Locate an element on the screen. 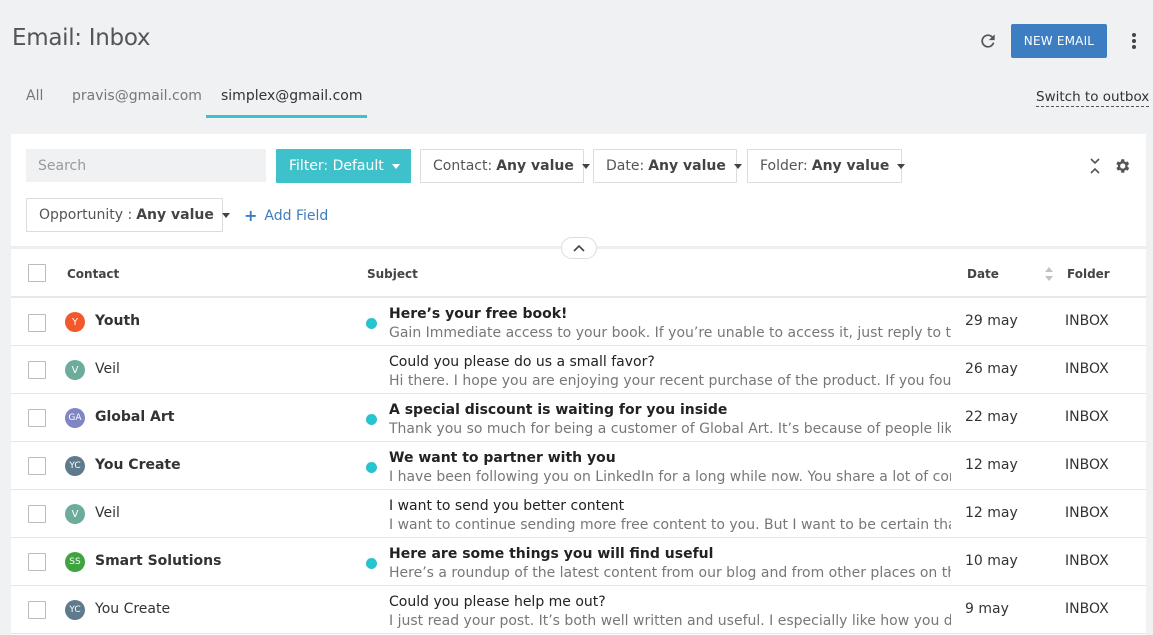  avatar: SS is located at coordinates (75, 562).